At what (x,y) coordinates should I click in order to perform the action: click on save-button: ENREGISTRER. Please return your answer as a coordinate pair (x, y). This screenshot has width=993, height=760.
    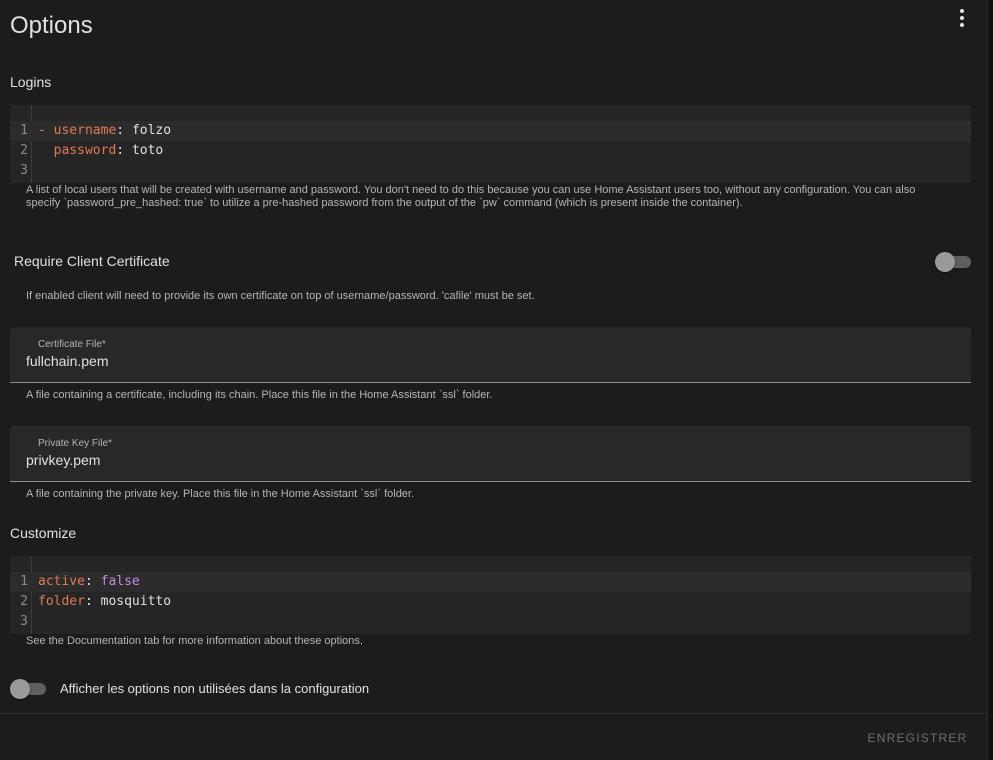
    Looking at the image, I should click on (917, 738).